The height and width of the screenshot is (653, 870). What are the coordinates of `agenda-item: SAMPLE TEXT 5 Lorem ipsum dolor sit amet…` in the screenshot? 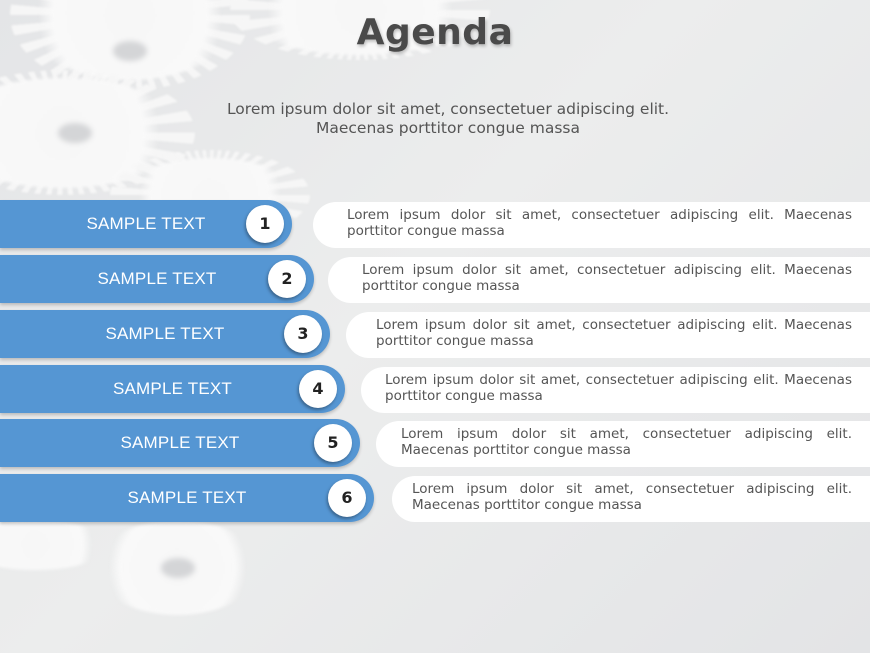 It's located at (435, 444).